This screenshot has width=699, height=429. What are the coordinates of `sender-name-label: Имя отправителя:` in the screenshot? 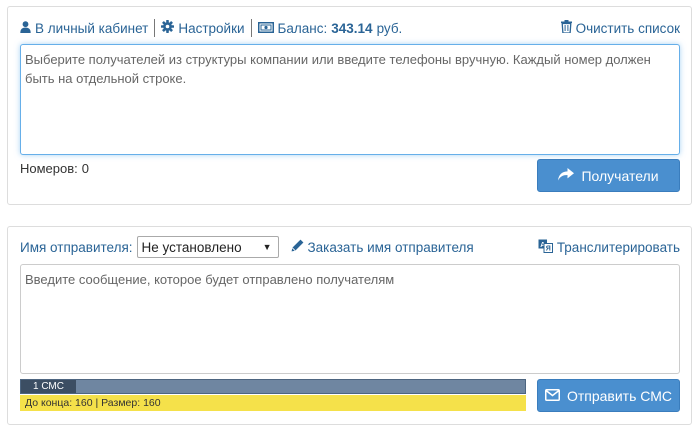 It's located at (76, 247).